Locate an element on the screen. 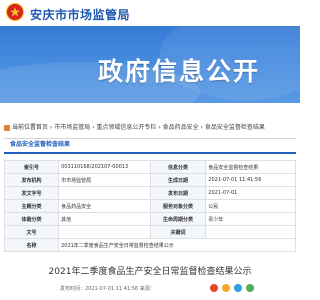 The height and width of the screenshot is (300, 320). document-title: 2021年二季度食品生产安全日常监督检查结果公示 is located at coordinates (150, 272).